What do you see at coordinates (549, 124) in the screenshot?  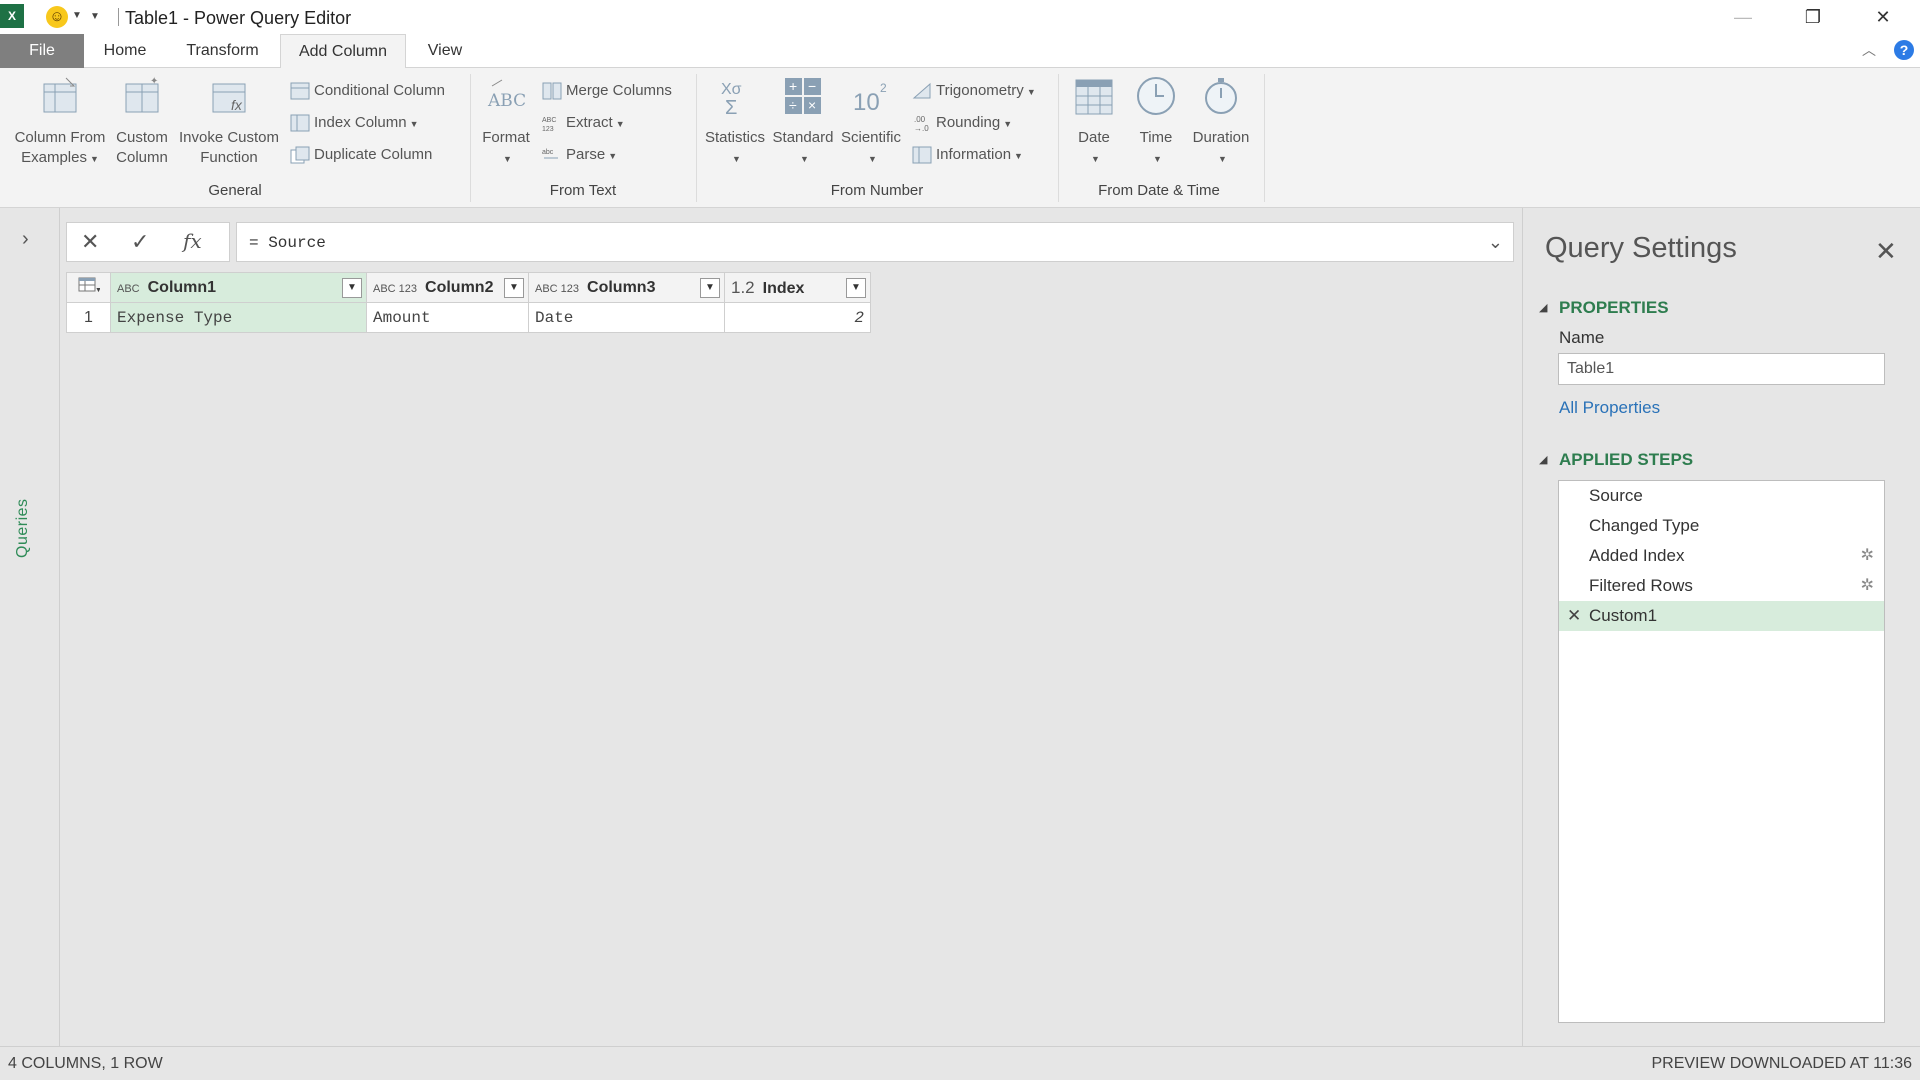 I see `extract-icon: ABC 123` at bounding box center [549, 124].